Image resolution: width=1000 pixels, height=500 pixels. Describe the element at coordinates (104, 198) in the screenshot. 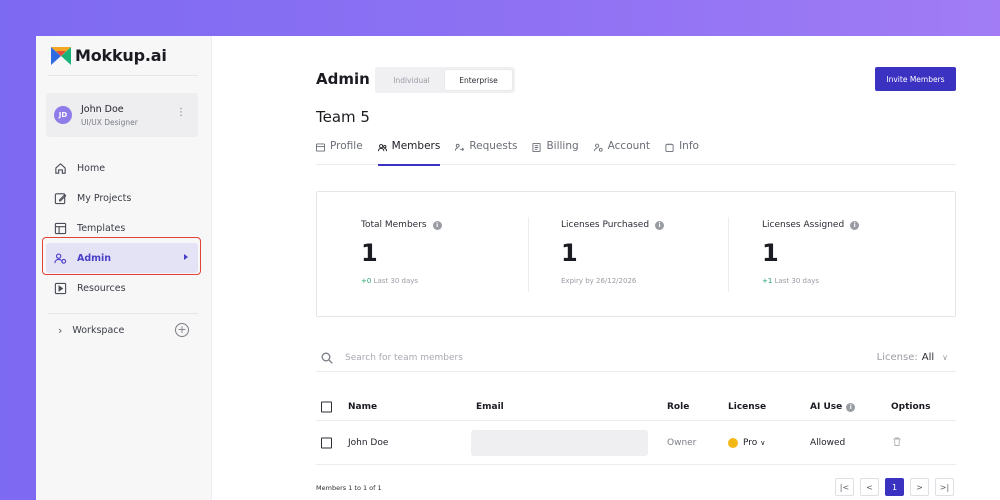

I see `sidebar-item-label: My Projects` at that location.